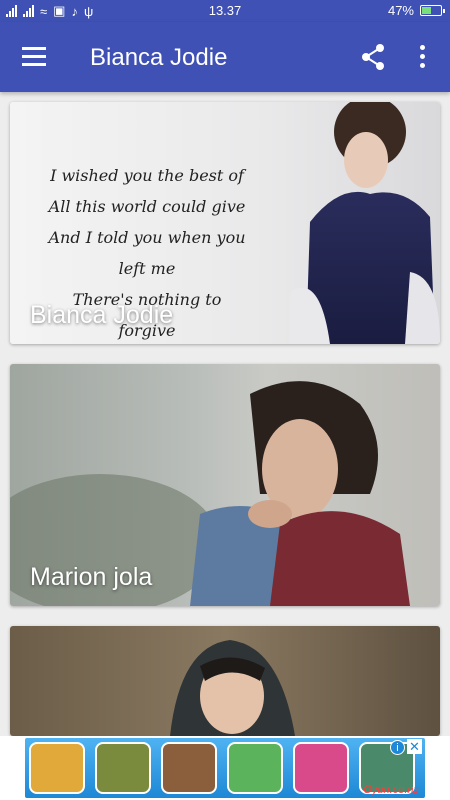 The image size is (450, 800). What do you see at coordinates (147, 206) in the screenshot?
I see `poem-line: All this world could give` at bounding box center [147, 206].